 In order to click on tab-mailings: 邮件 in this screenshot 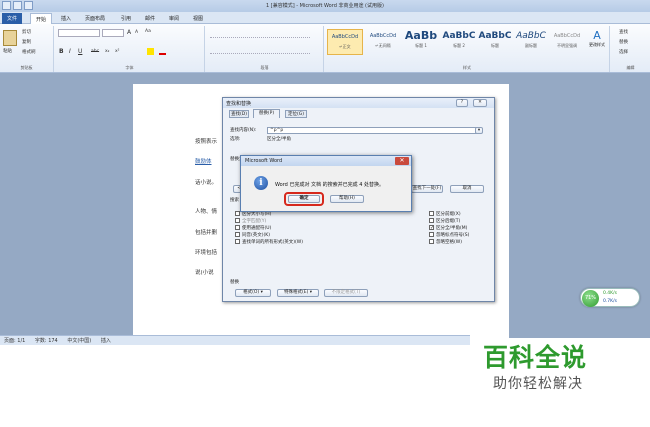, I will do `click(150, 18)`.